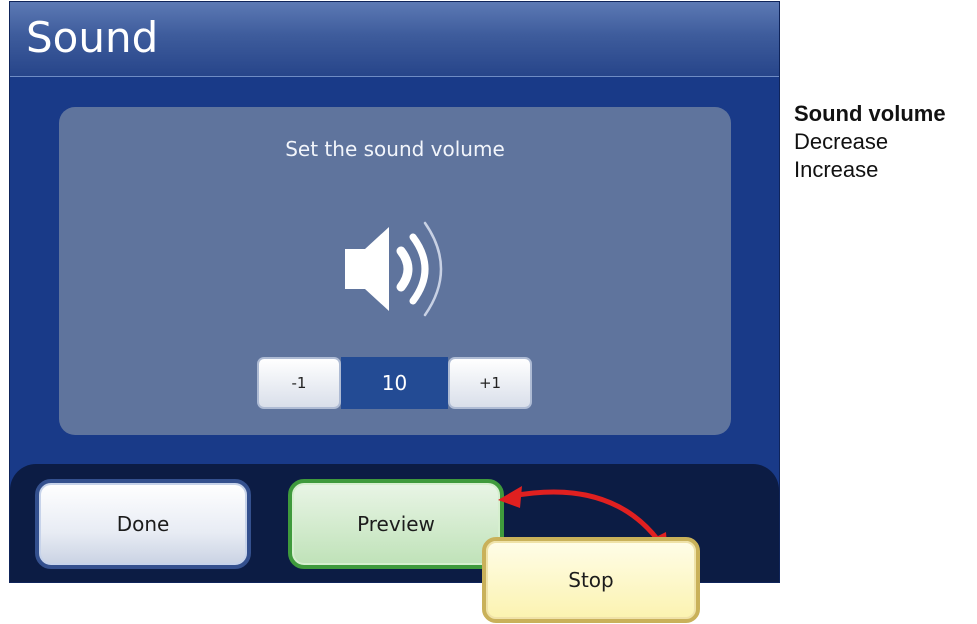 The height and width of the screenshot is (624, 977). Describe the element at coordinates (490, 383) in the screenshot. I see `increase-volume-button: +1` at that location.